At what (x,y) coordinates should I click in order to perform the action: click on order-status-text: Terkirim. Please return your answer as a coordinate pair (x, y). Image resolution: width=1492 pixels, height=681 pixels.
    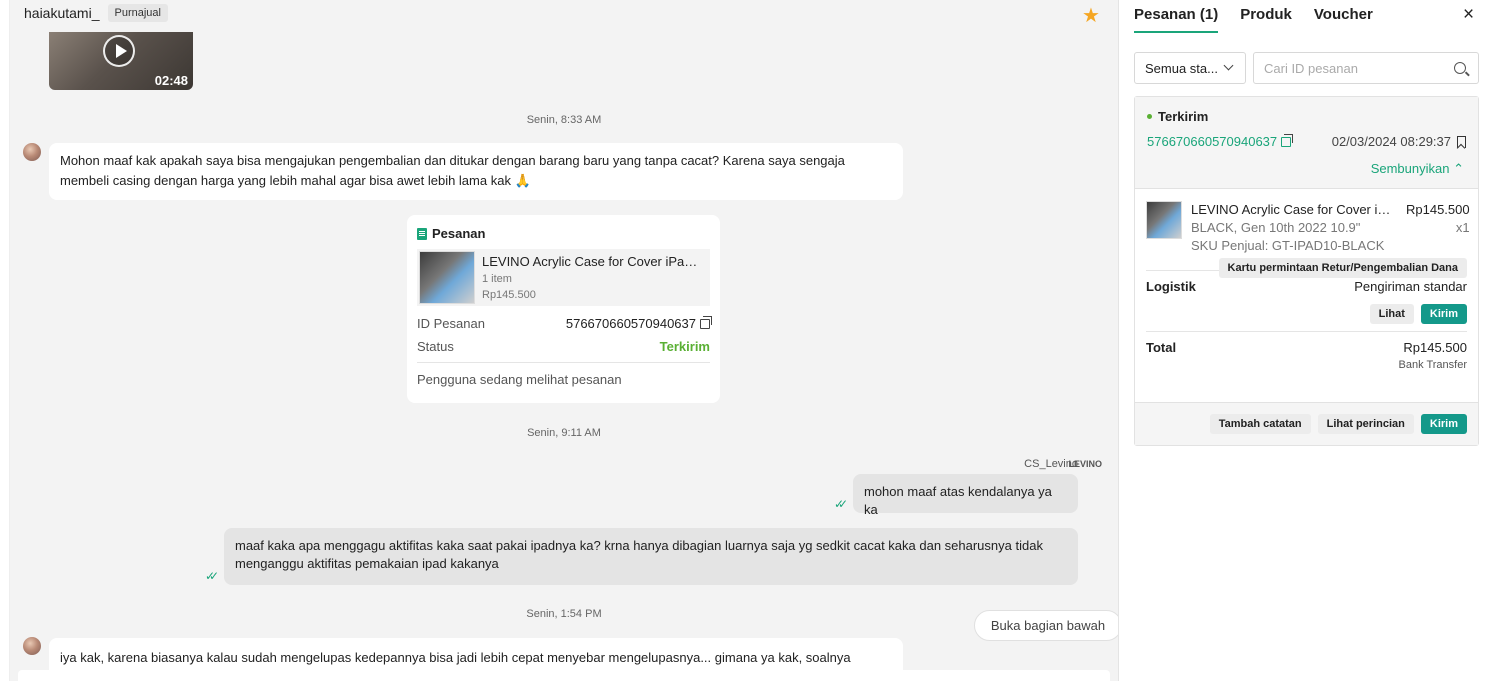
    Looking at the image, I should click on (1183, 116).